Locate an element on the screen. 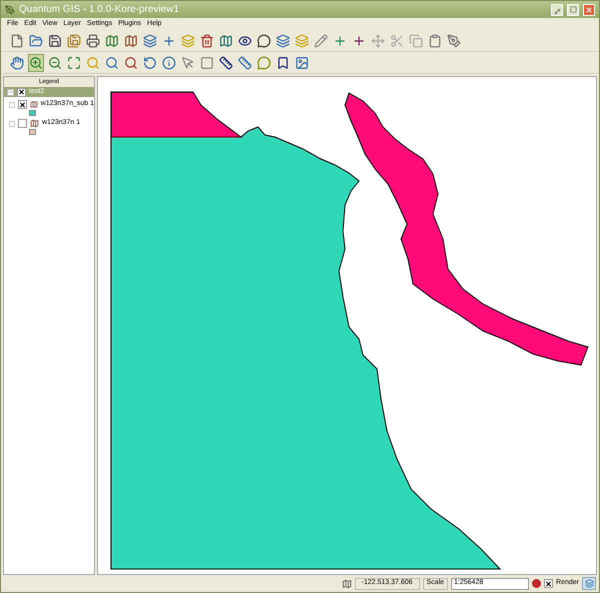  clipboard-icon is located at coordinates (435, 41).